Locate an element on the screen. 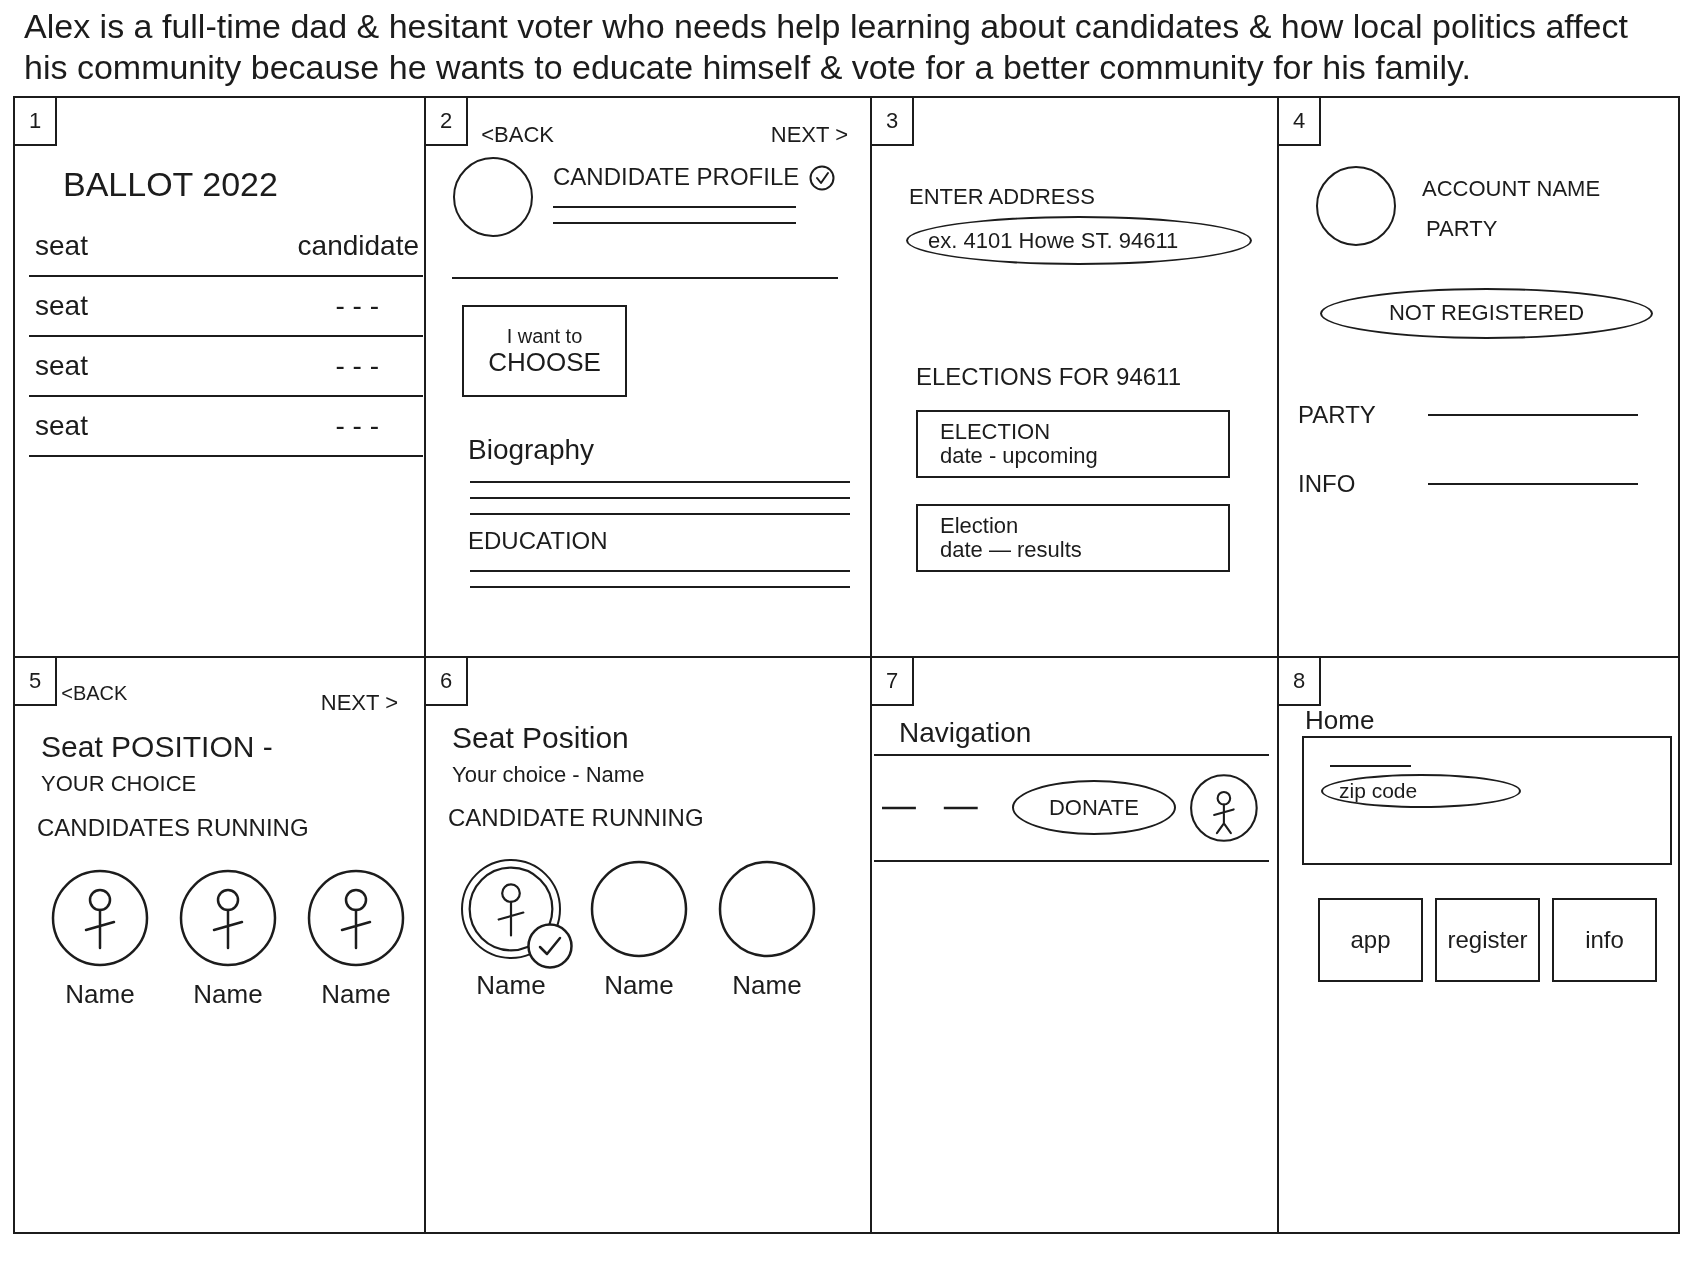 The width and height of the screenshot is (1694, 1270). choose-button: I want to CHOOSE is located at coordinates (544, 351).